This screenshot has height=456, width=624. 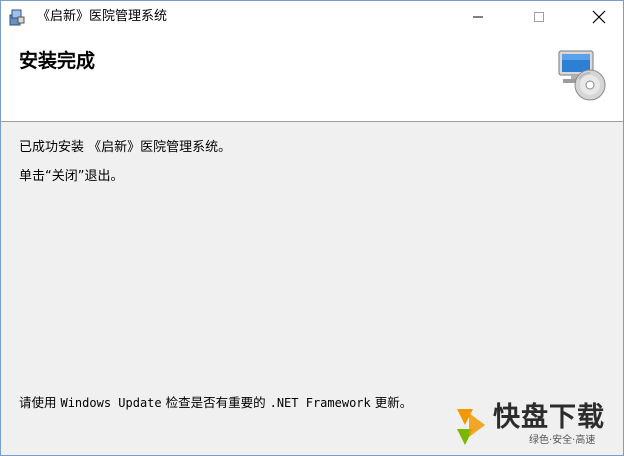 I want to click on close-icon, so click(x=599, y=17).